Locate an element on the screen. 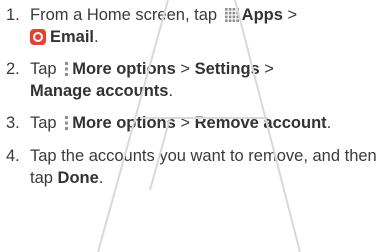 The width and height of the screenshot is (392, 252). step-number: 3. is located at coordinates (13, 123).